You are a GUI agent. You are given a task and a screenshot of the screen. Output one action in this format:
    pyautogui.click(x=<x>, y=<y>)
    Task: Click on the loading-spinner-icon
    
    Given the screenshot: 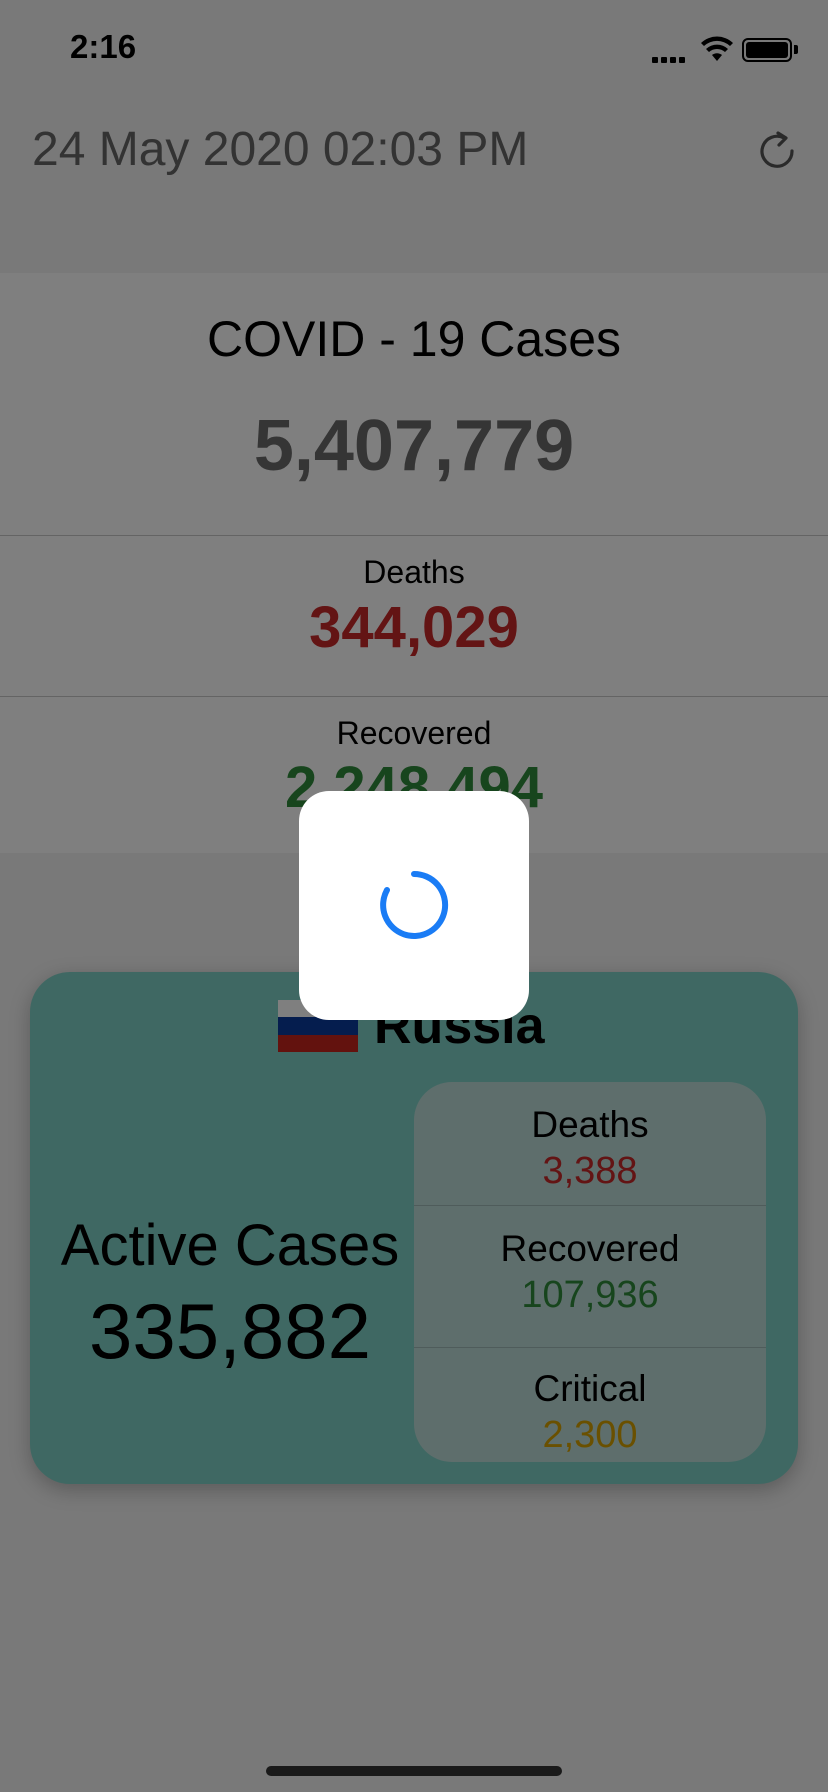 What is the action you would take?
    pyautogui.click(x=414, y=904)
    